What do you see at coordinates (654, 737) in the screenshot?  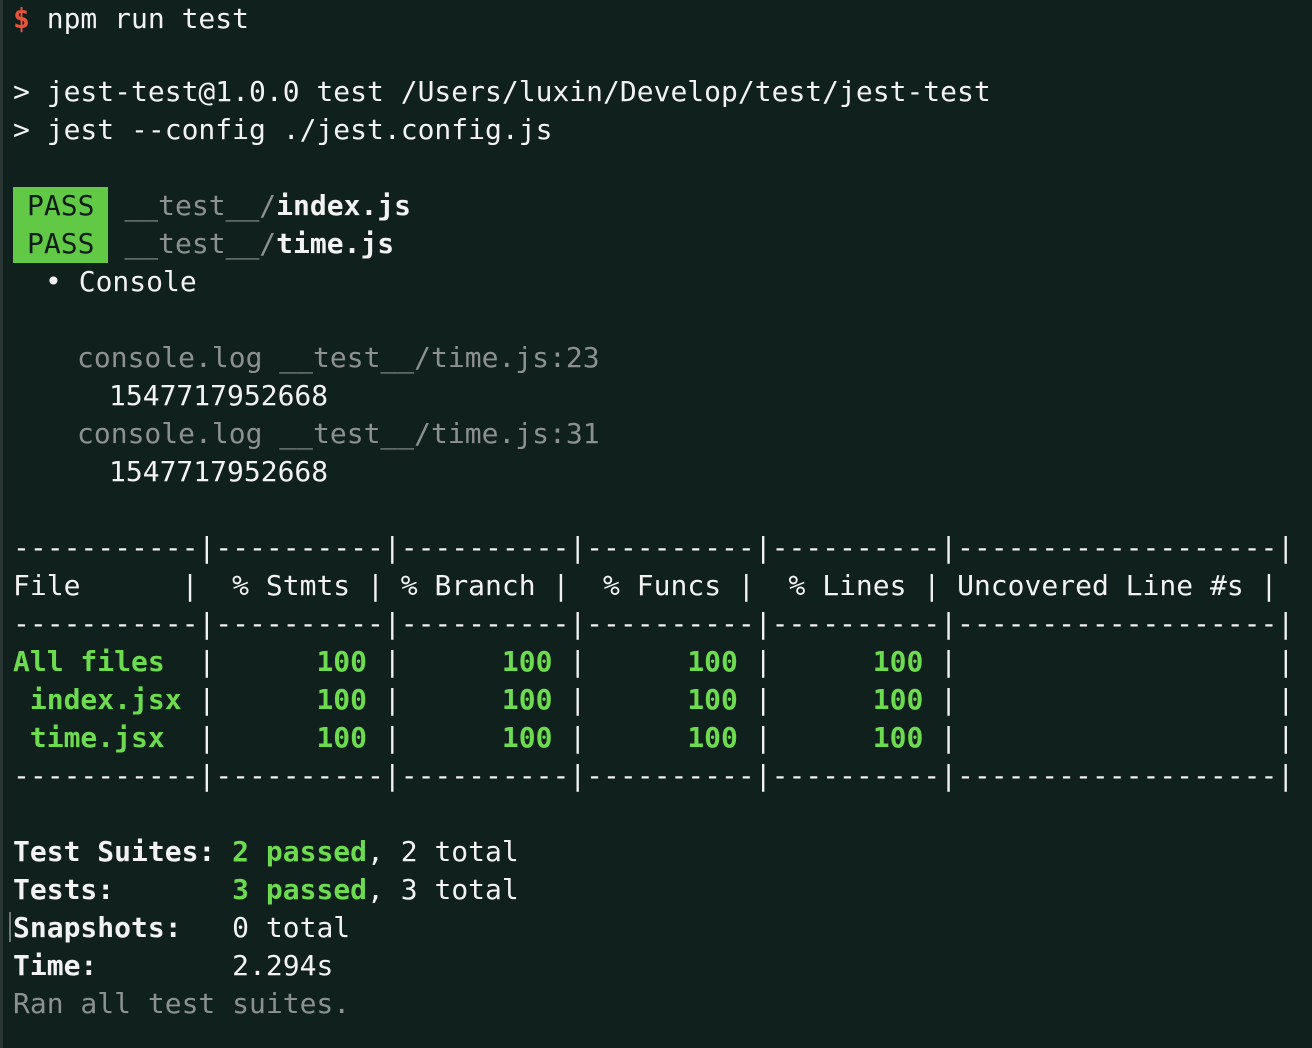 I see `coverage-row: time.jsx | 100 | 100 | 100 | 100 | |` at bounding box center [654, 737].